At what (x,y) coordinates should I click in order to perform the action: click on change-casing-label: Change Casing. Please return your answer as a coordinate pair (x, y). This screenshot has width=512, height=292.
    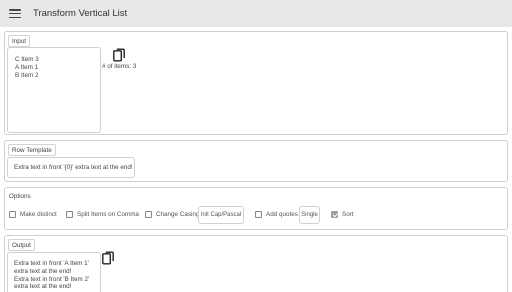
    Looking at the image, I should click on (178, 214).